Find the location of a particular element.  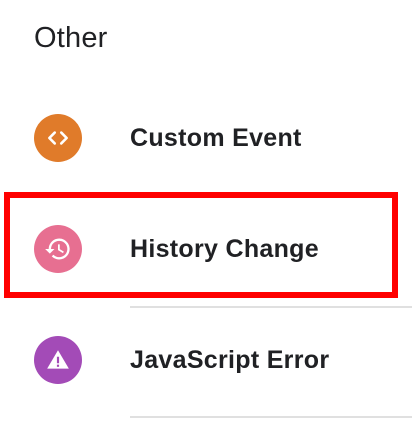

section-title: Other is located at coordinates (71, 38).